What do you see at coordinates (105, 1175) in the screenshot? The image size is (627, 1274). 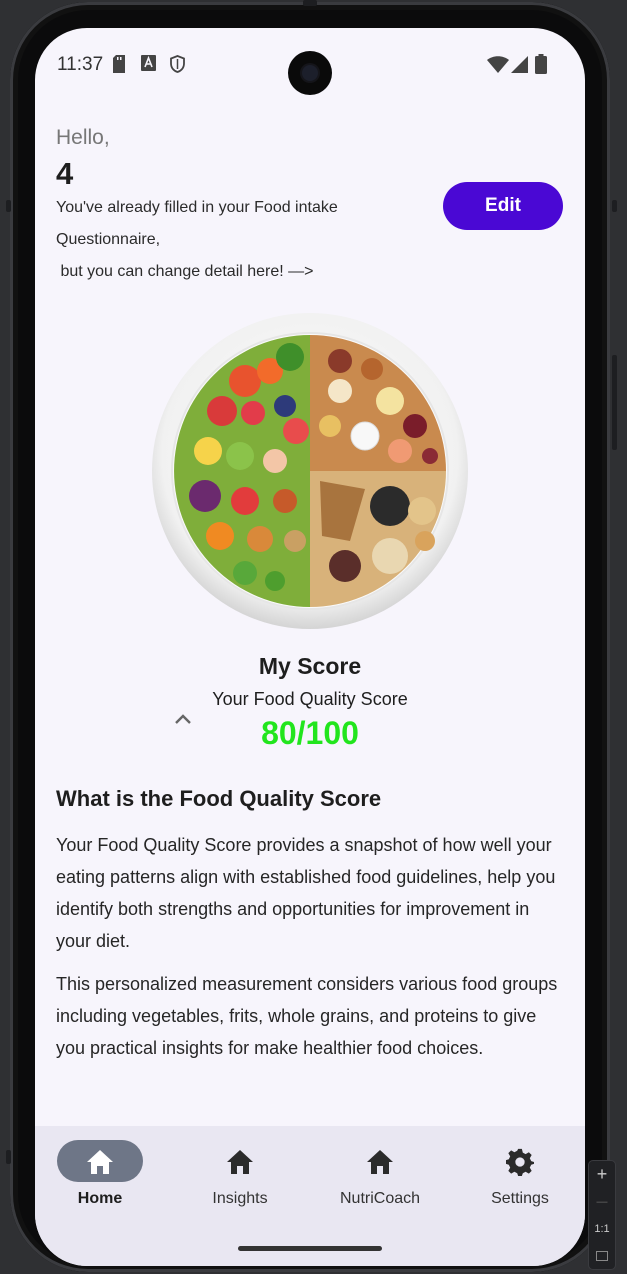 I see `nav-item-home: Home` at bounding box center [105, 1175].